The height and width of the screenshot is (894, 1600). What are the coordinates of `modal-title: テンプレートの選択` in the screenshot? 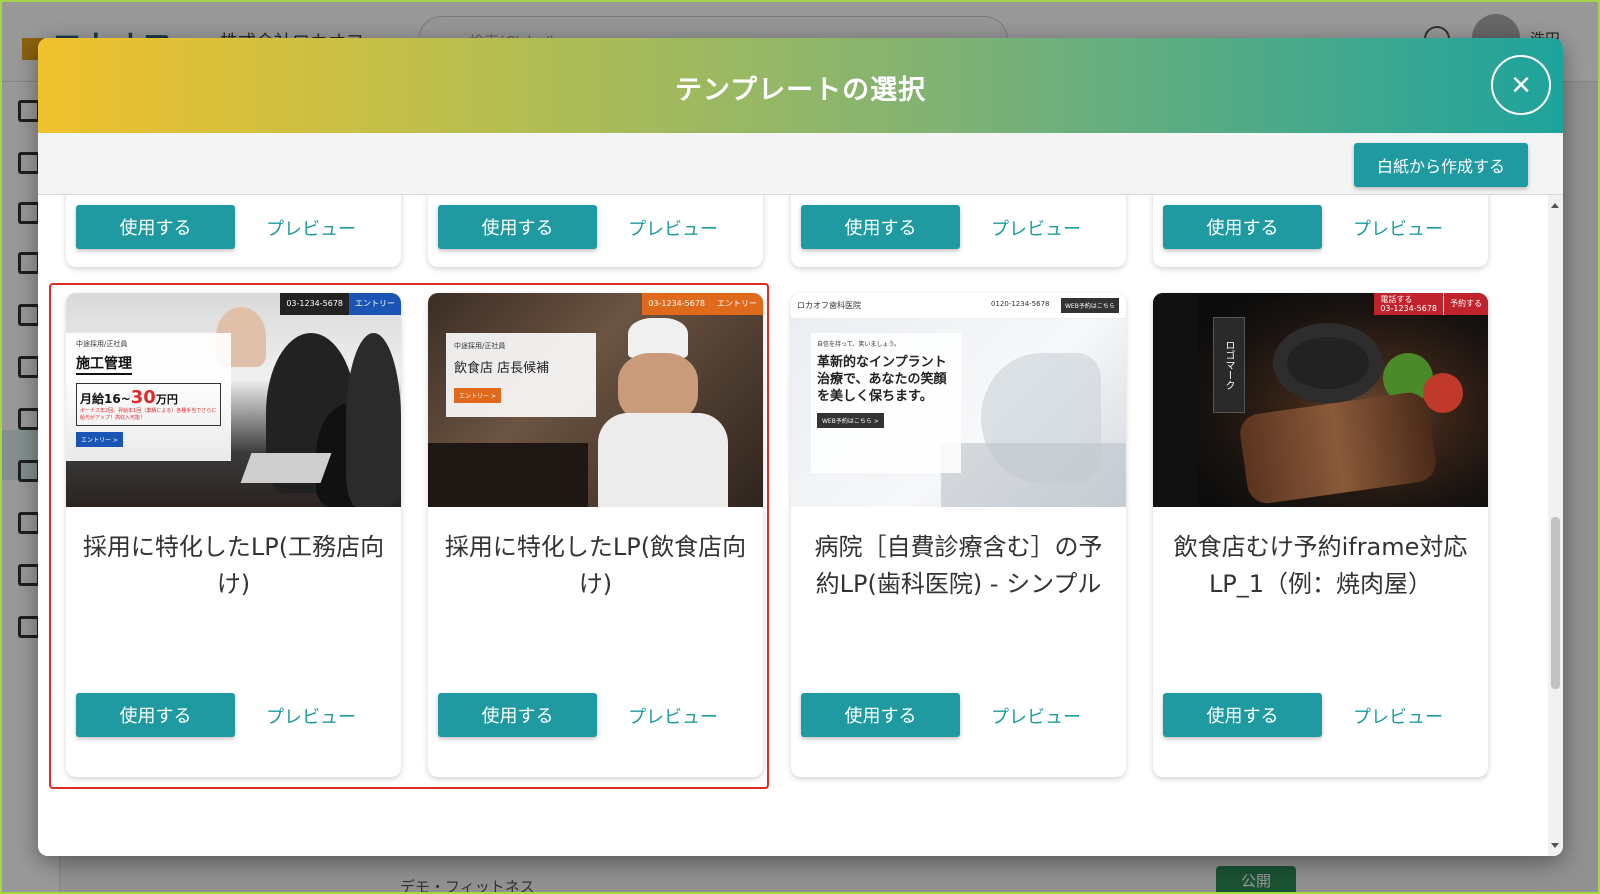 It's located at (800, 90).